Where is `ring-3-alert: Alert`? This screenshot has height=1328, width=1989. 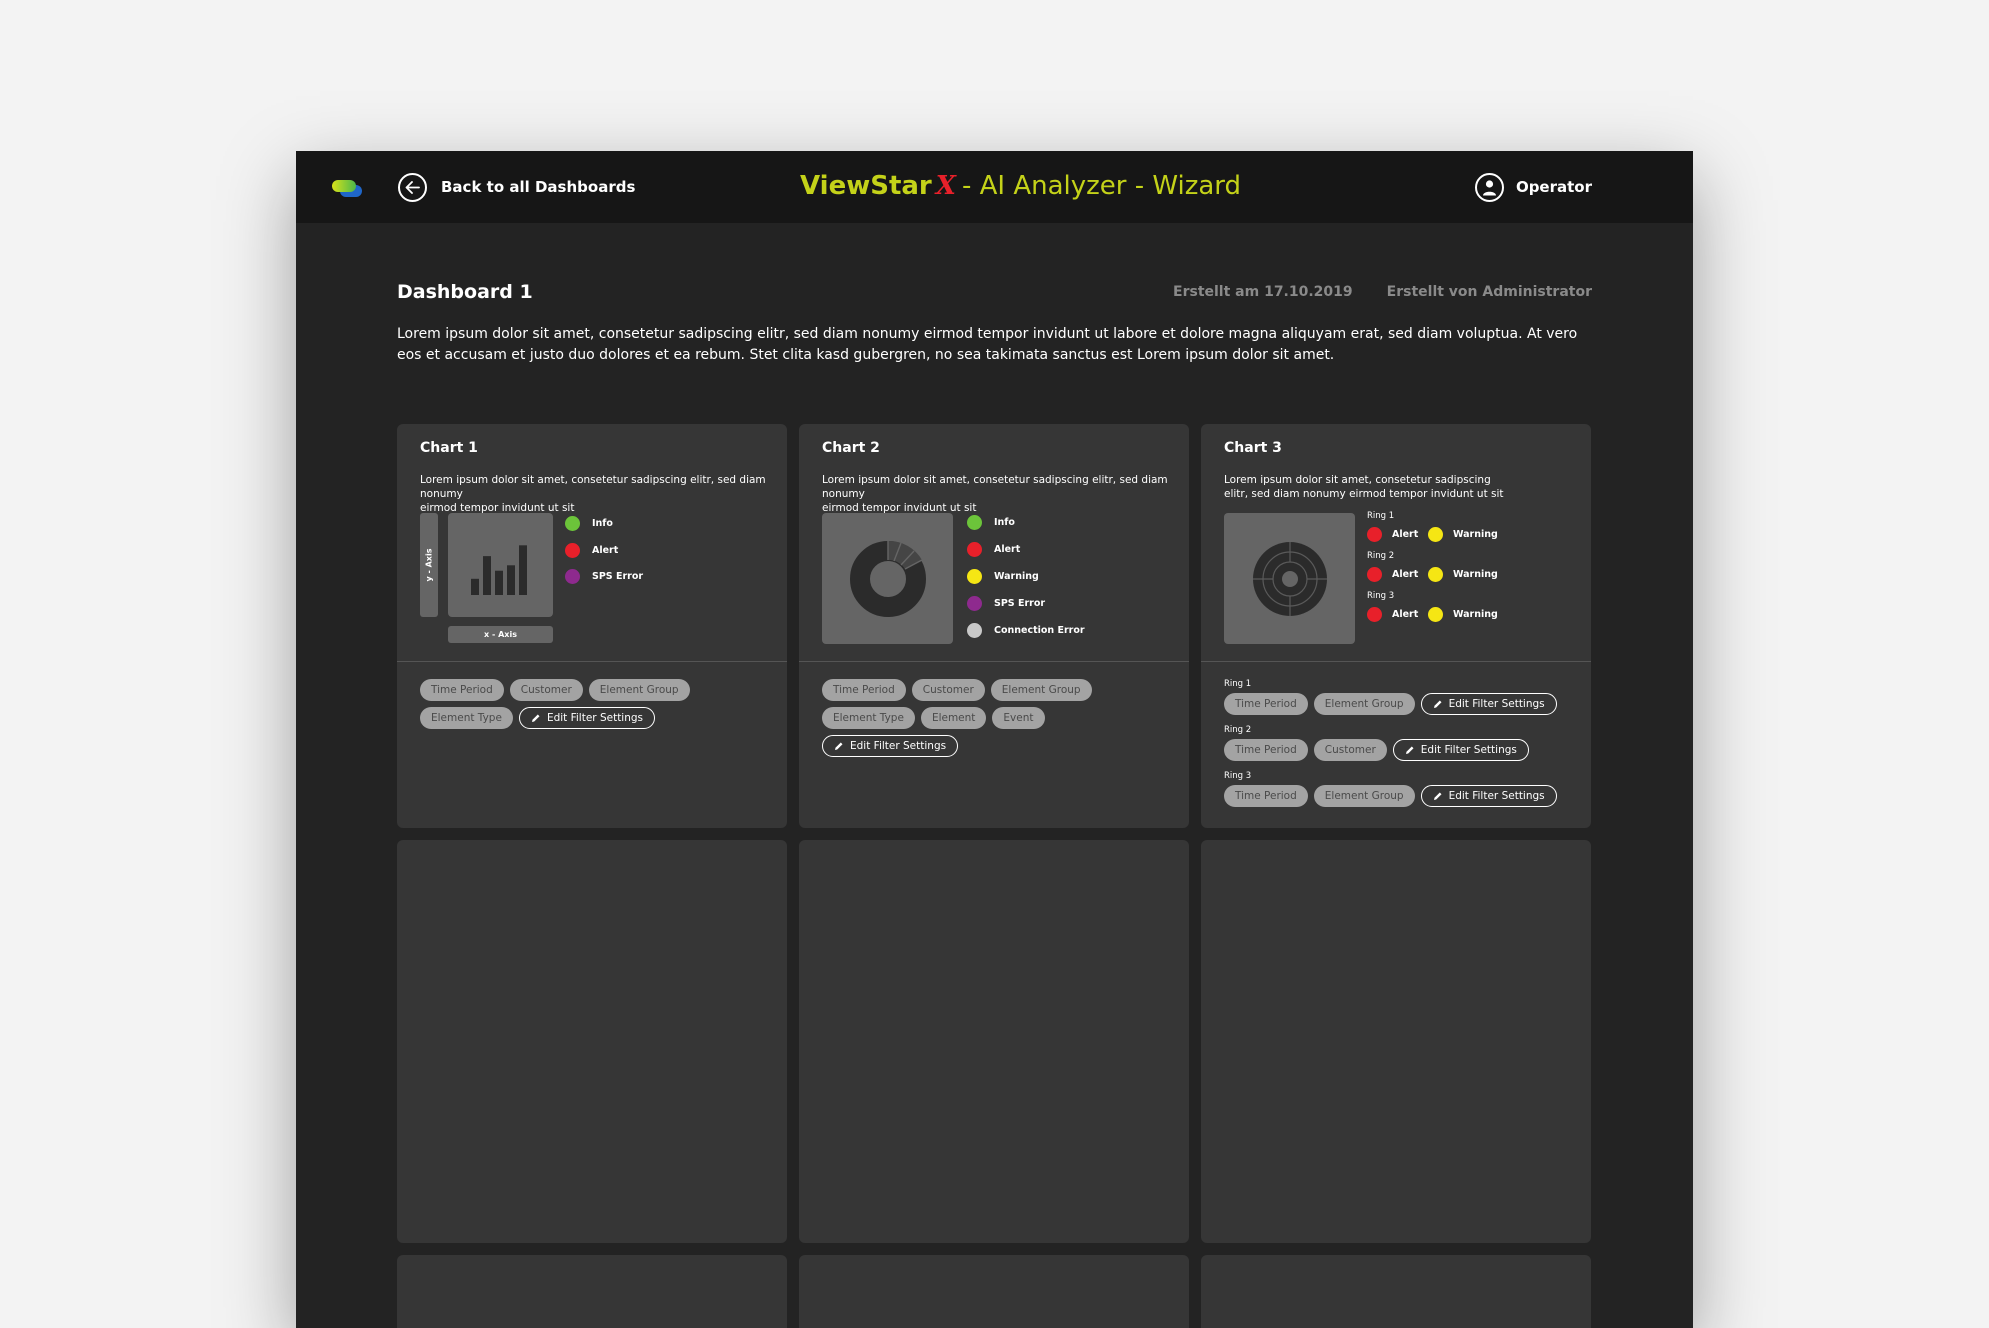
ring-3-alert: Alert is located at coordinates (1392, 614).